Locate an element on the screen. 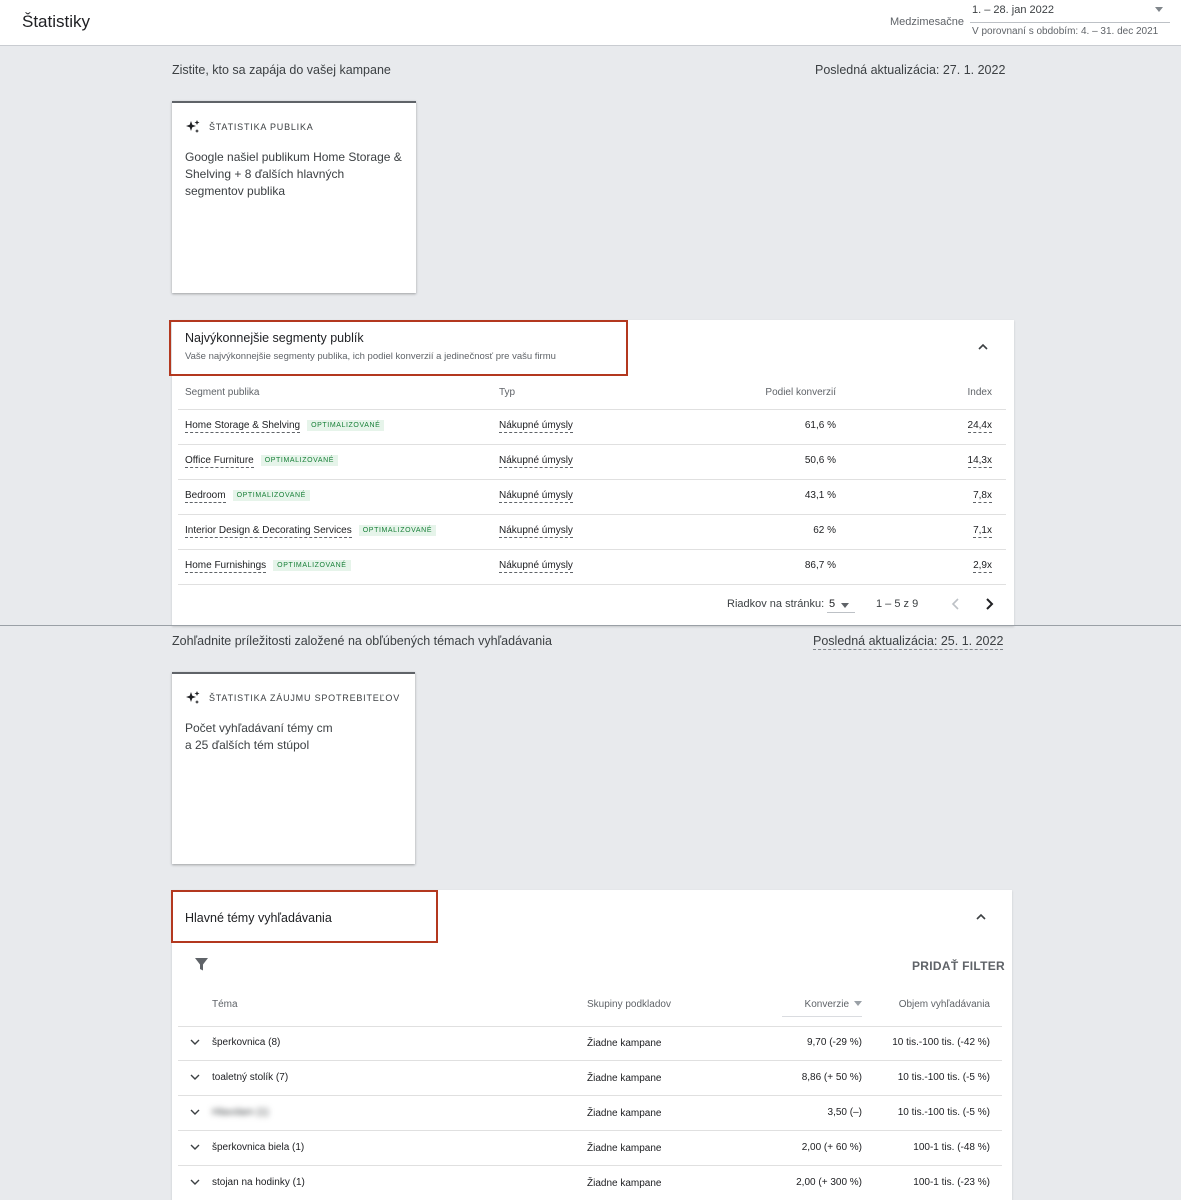 Image resolution: width=1181 pixels, height=1200 pixels. date-range-underline is located at coordinates (1070, 22).